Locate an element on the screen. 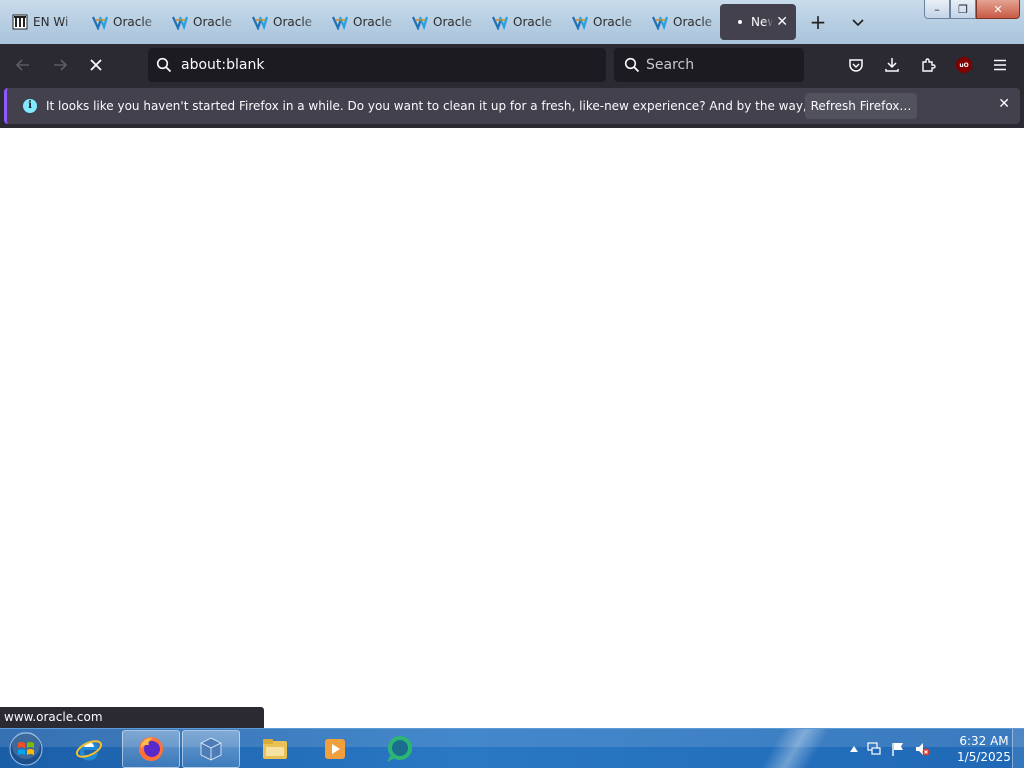 This screenshot has height=768, width=1024. taskbar-file-explorer is located at coordinates (275, 749).